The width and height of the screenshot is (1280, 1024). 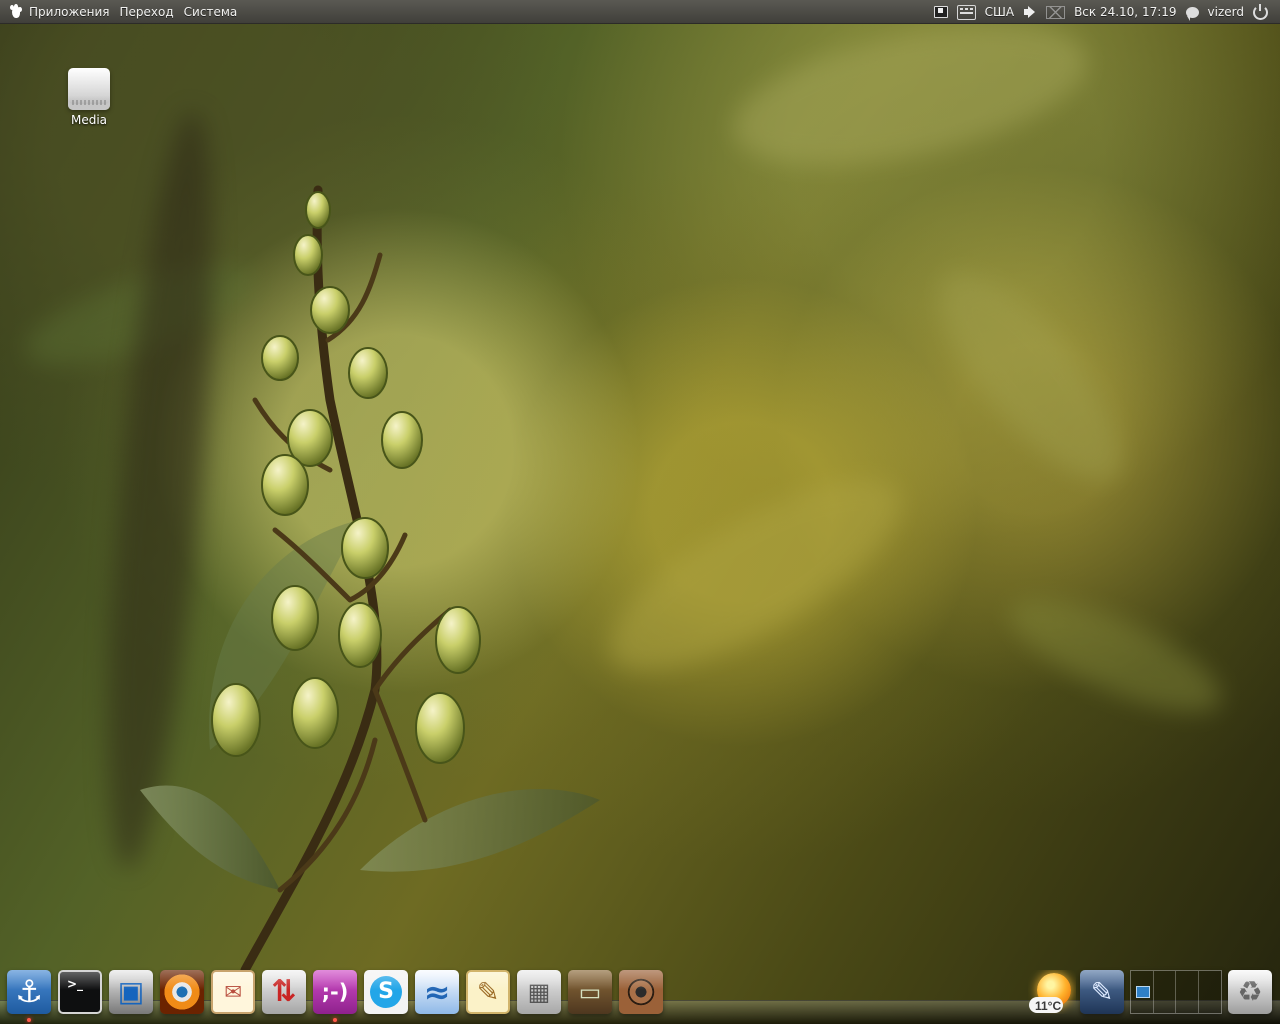 I want to click on chat-status-icon, so click(x=1192, y=13).